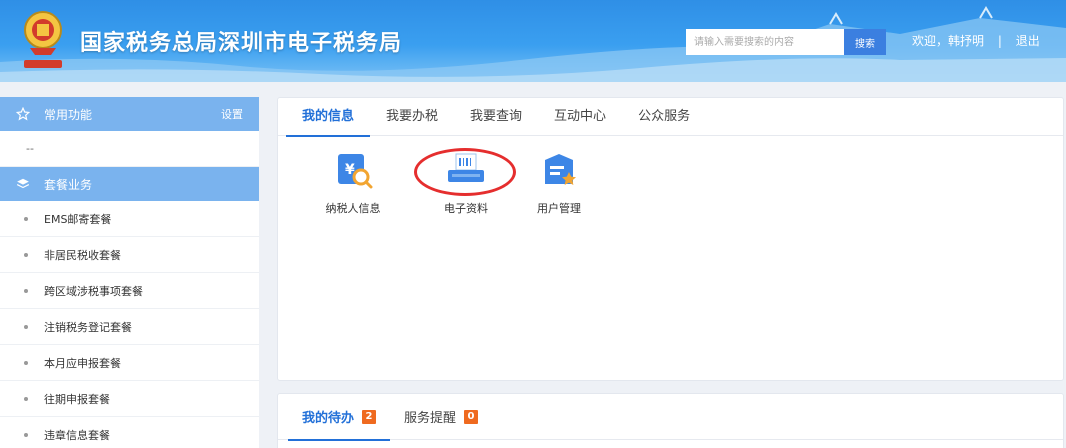  I want to click on sidebar-item-label: 注销税务登记套餐, so click(88, 327).